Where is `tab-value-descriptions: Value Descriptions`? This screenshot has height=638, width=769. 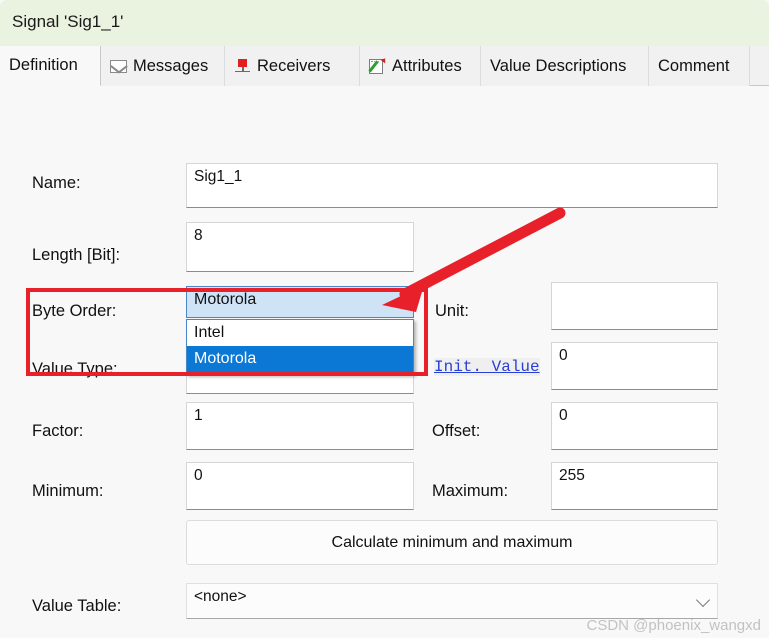 tab-value-descriptions: Value Descriptions is located at coordinates (565, 66).